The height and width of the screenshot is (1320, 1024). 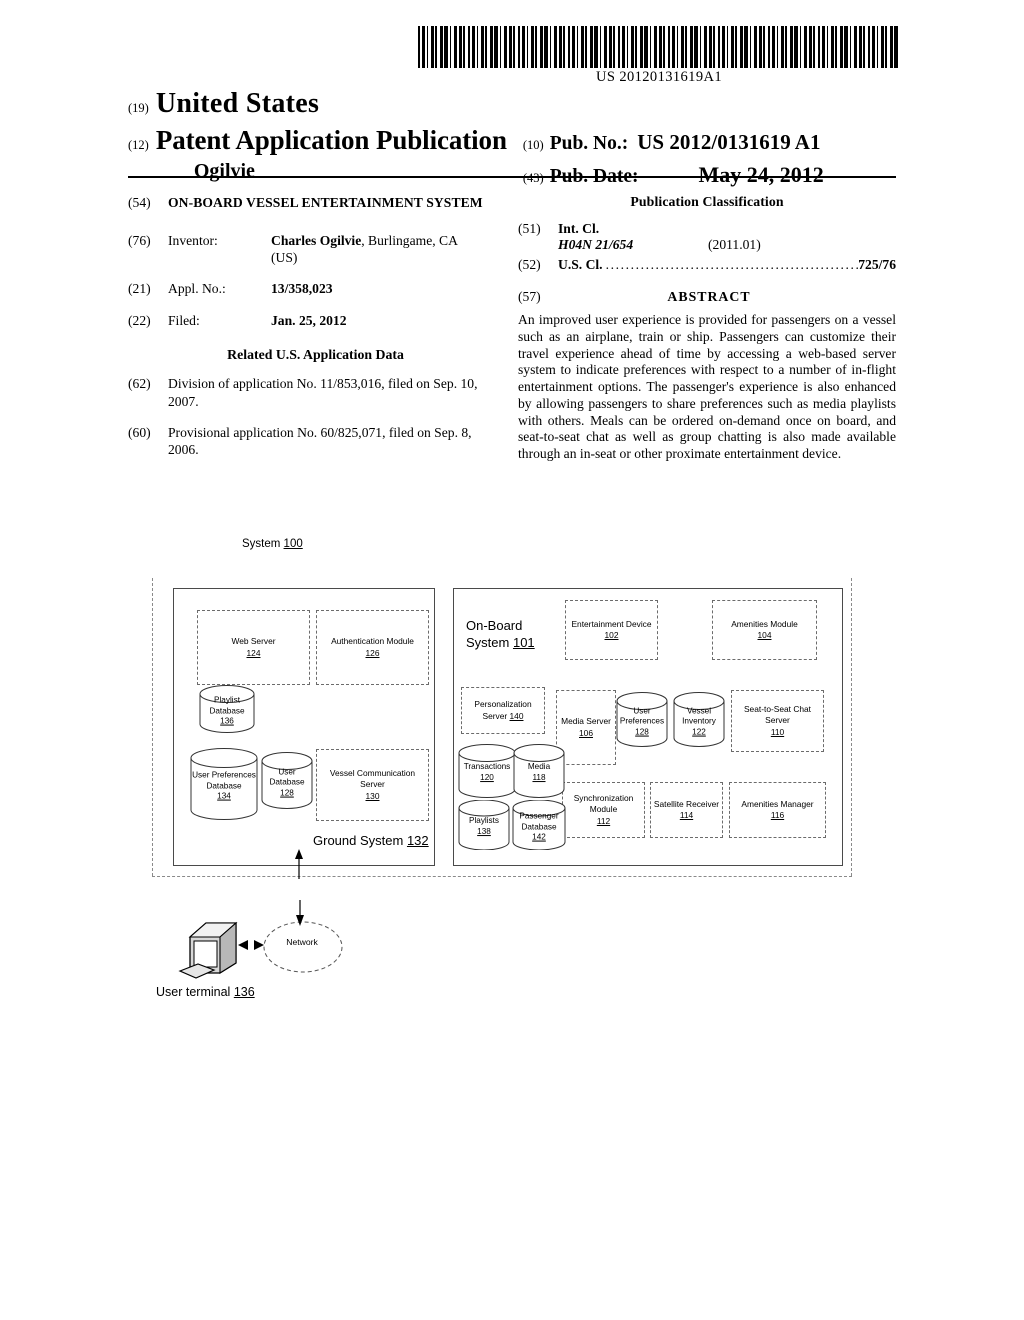 What do you see at coordinates (184, 320) in the screenshot?
I see `filed-label: Filed:` at bounding box center [184, 320].